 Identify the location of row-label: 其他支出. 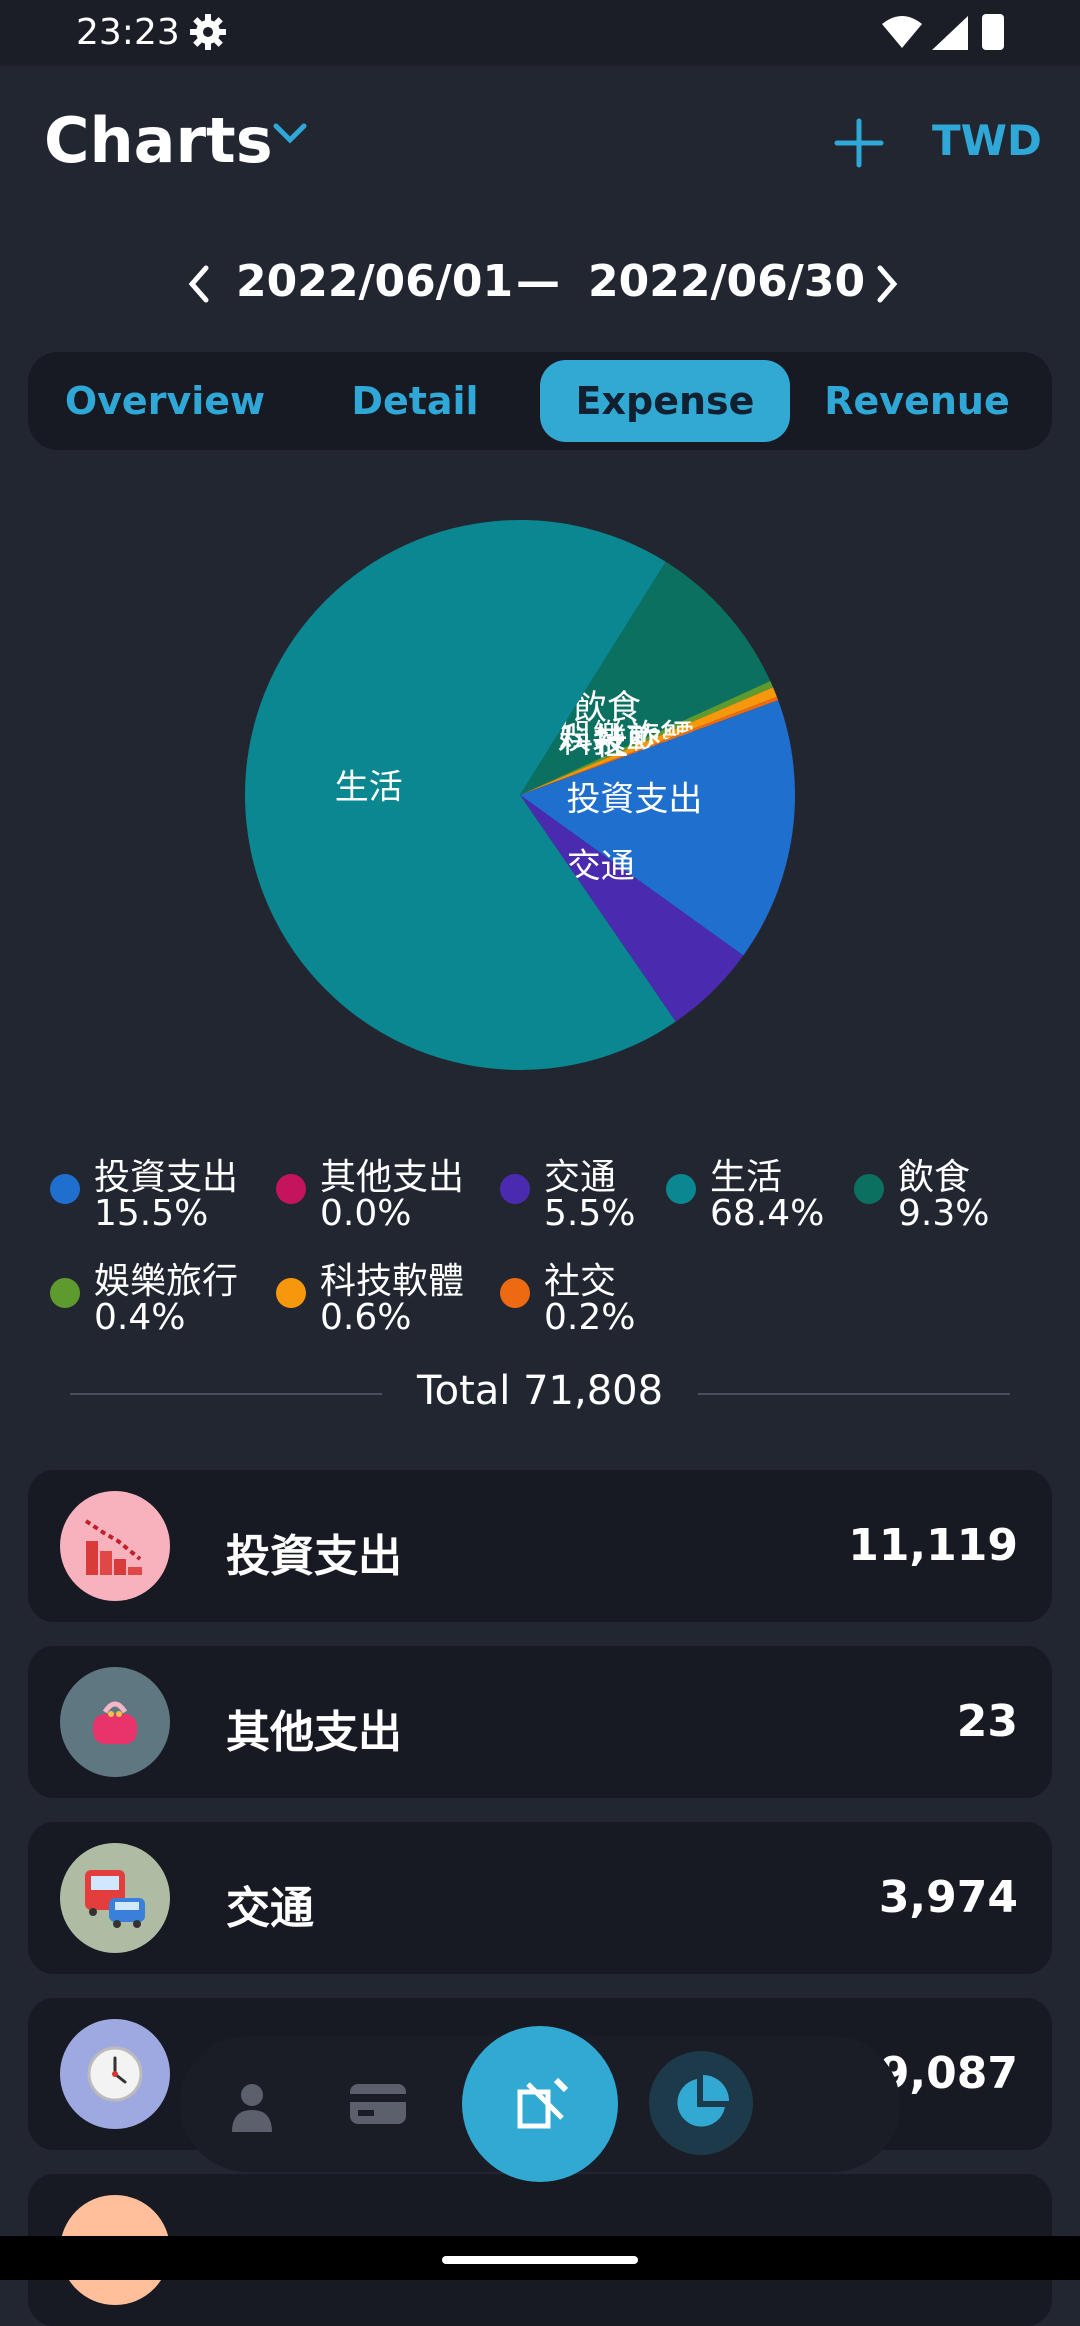
(314, 1732).